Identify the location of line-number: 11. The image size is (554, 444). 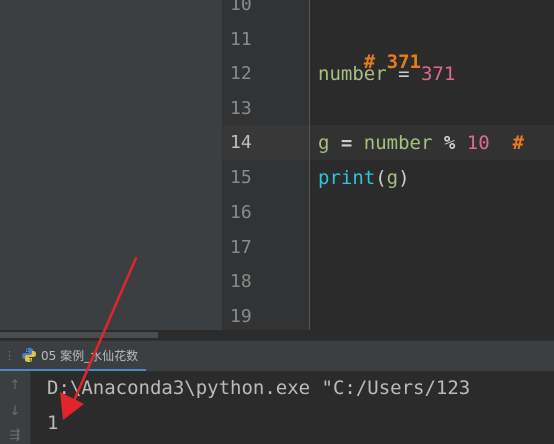
(241, 39).